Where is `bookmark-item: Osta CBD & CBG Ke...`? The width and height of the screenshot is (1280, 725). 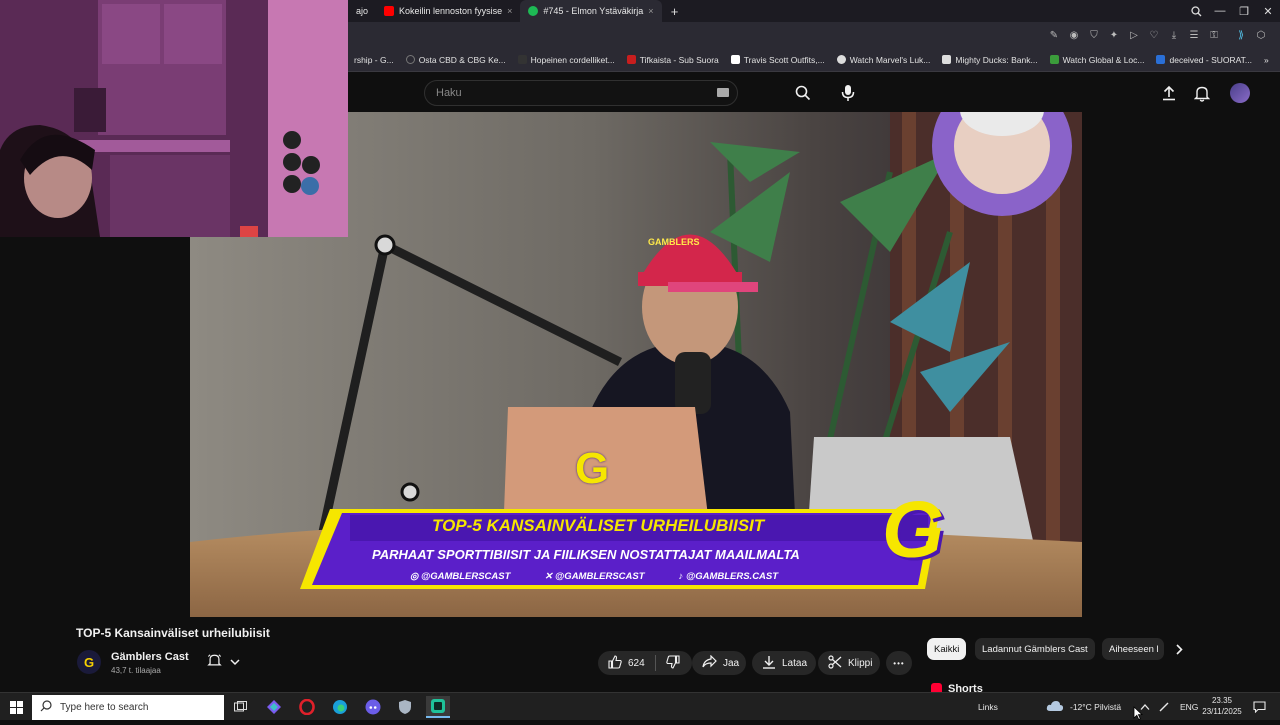
bookmark-item: Osta CBD & CBG Ke... is located at coordinates (456, 60).